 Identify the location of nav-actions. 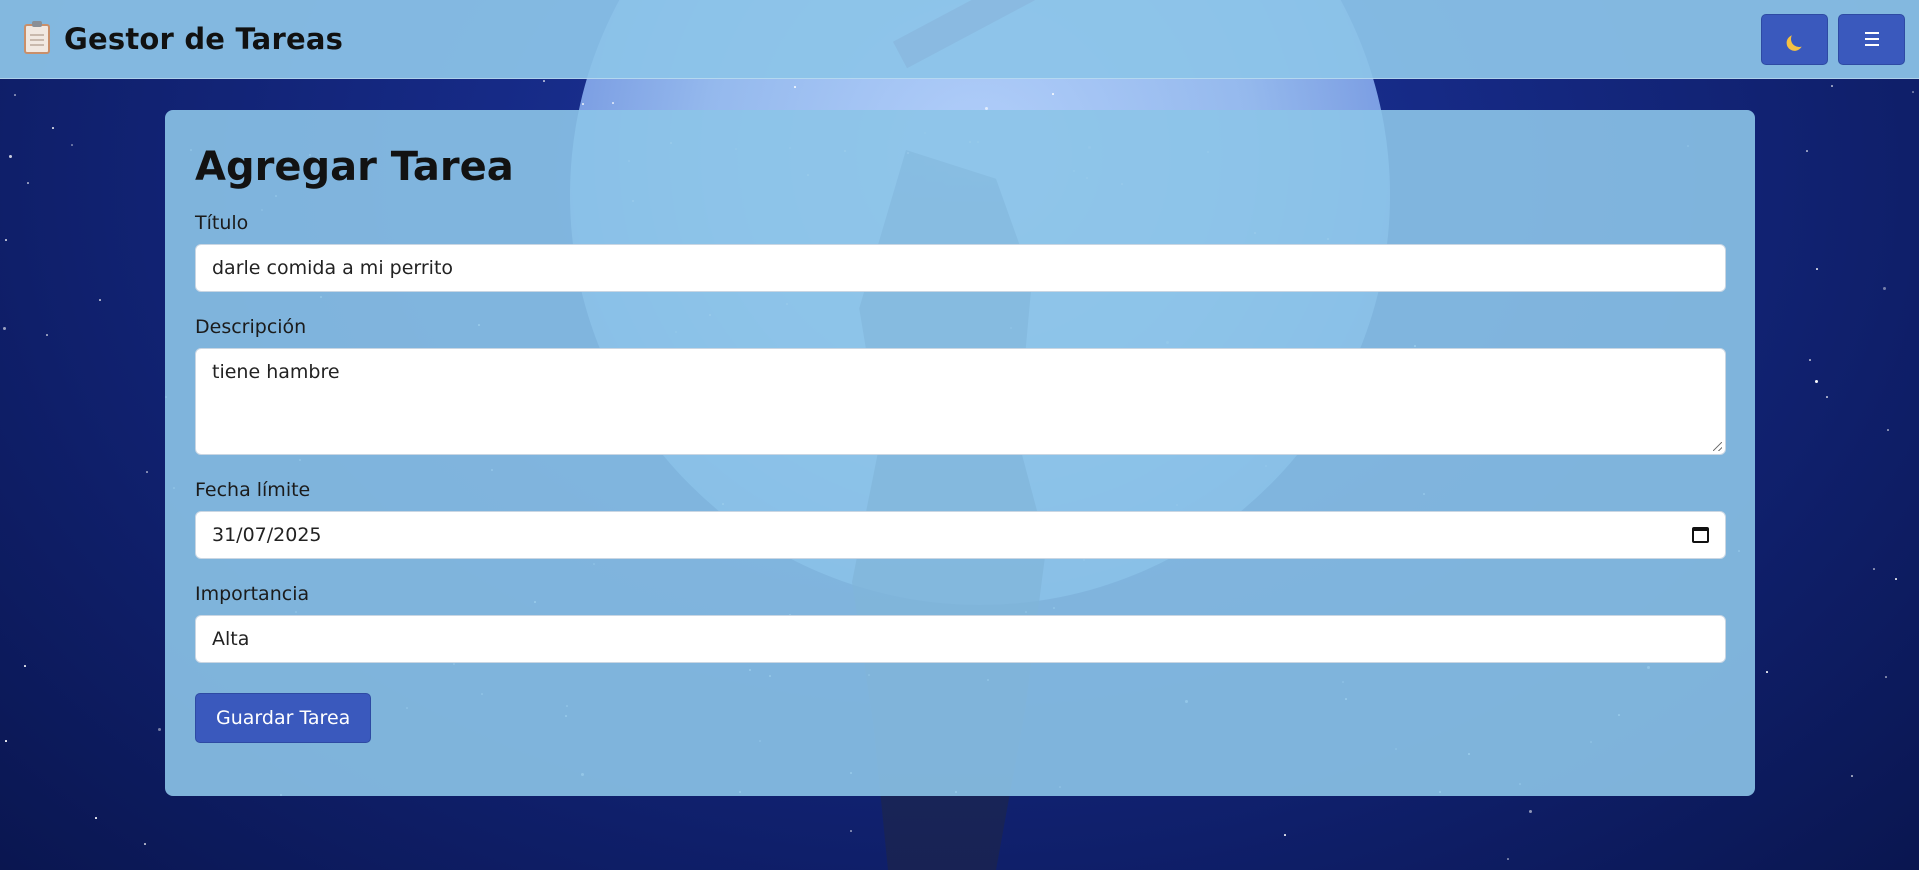
(1833, 39).